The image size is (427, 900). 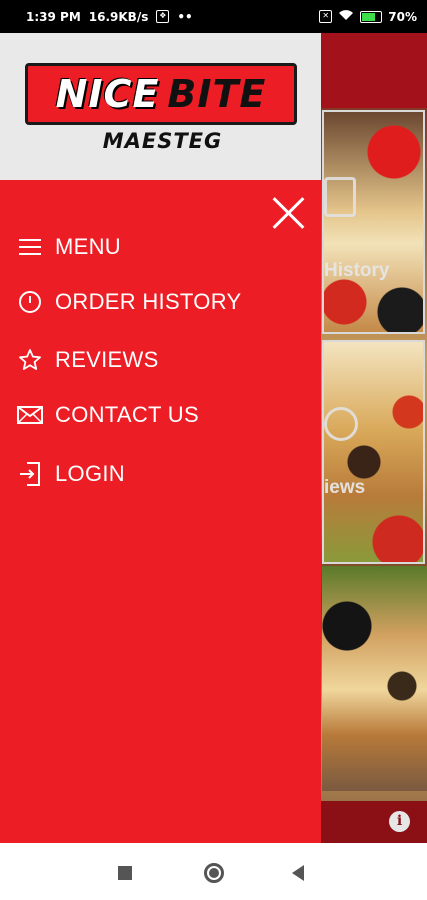 I want to click on notification-app-icon: ❖, so click(x=163, y=16).